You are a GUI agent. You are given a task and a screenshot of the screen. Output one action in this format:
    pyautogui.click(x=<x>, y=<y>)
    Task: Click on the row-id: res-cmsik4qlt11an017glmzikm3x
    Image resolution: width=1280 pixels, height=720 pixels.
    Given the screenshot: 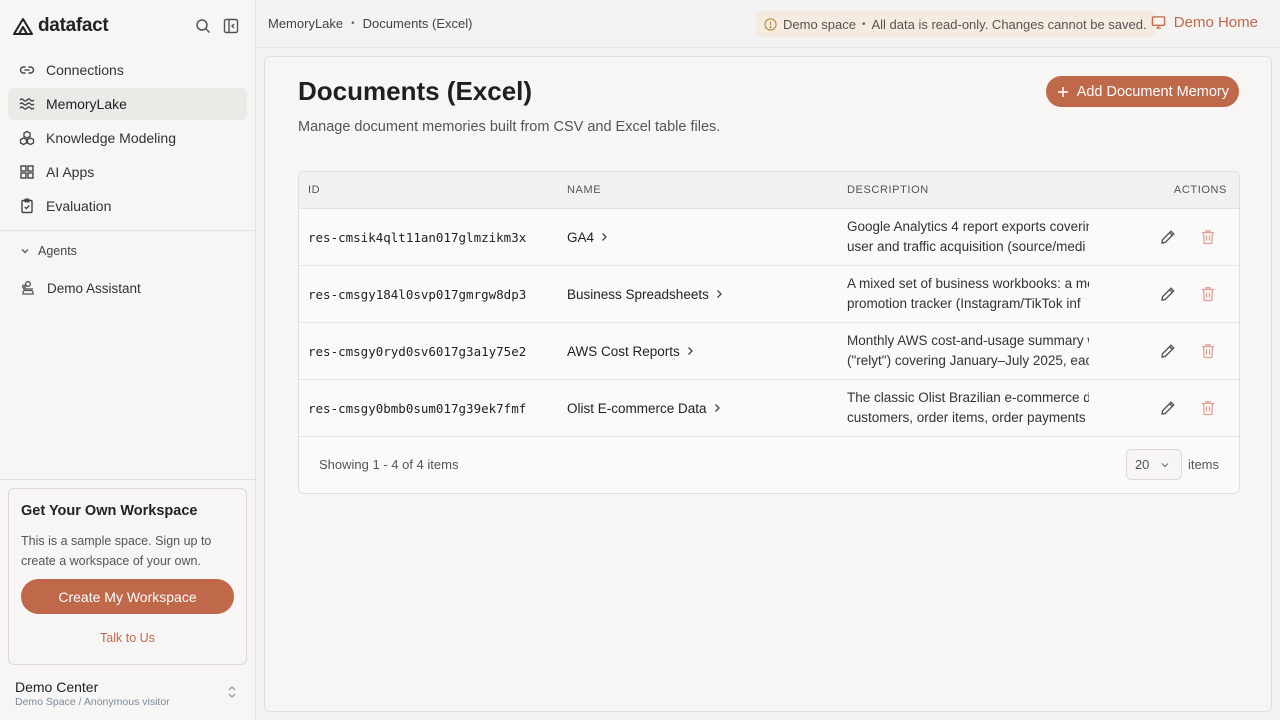 What is the action you would take?
    pyautogui.click(x=417, y=237)
    